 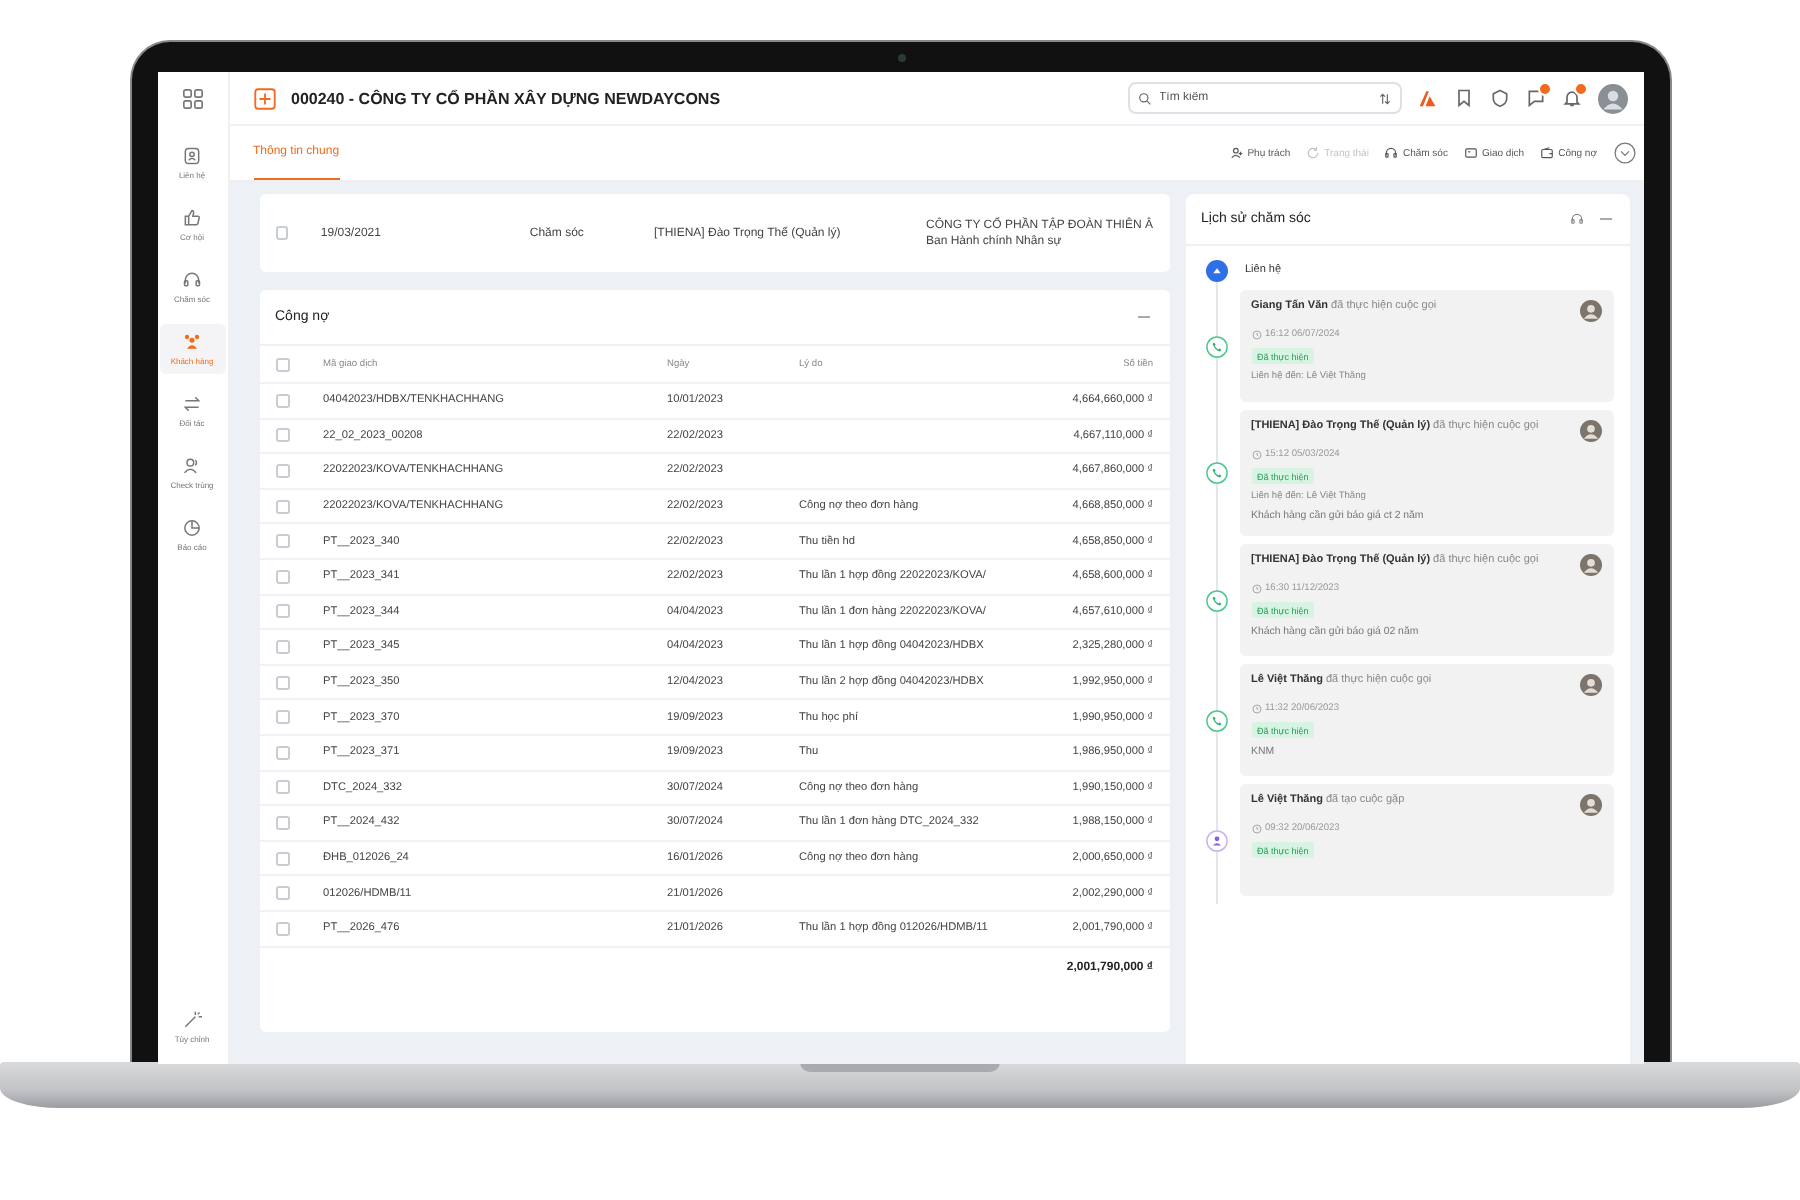 What do you see at coordinates (192, 1020) in the screenshot?
I see `magic-wand-icon` at bounding box center [192, 1020].